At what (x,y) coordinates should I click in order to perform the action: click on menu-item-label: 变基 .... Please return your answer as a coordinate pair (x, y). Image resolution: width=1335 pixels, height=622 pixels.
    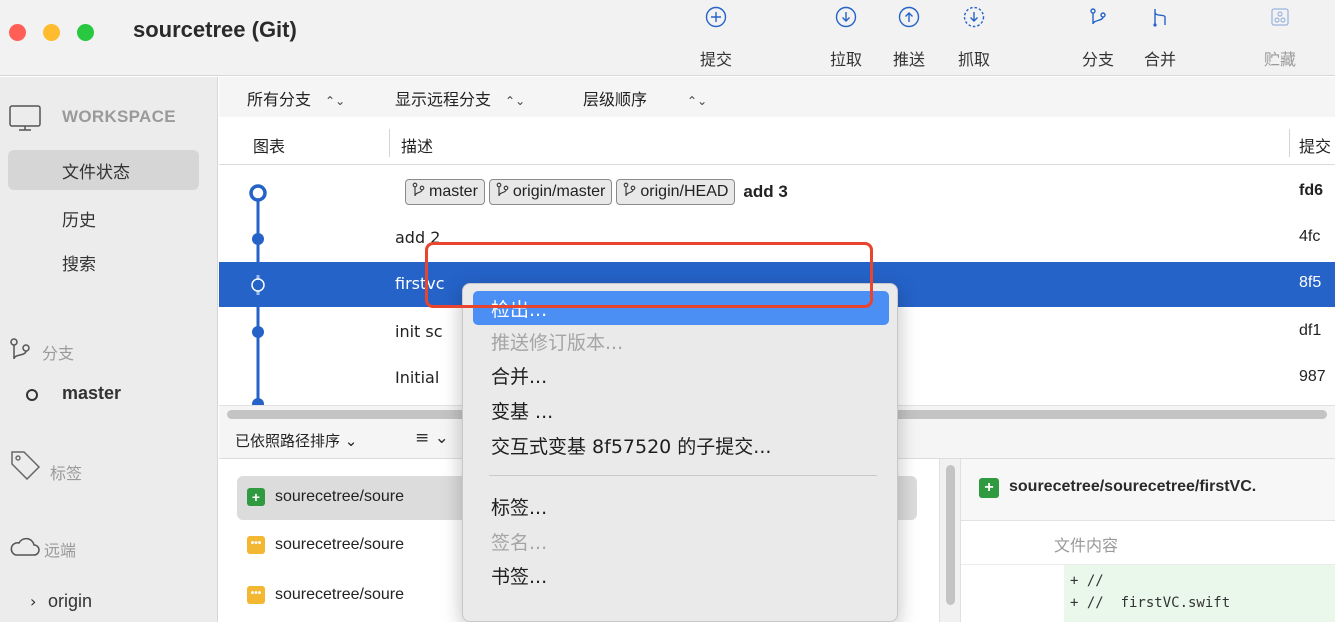
    Looking at the image, I should click on (522, 412).